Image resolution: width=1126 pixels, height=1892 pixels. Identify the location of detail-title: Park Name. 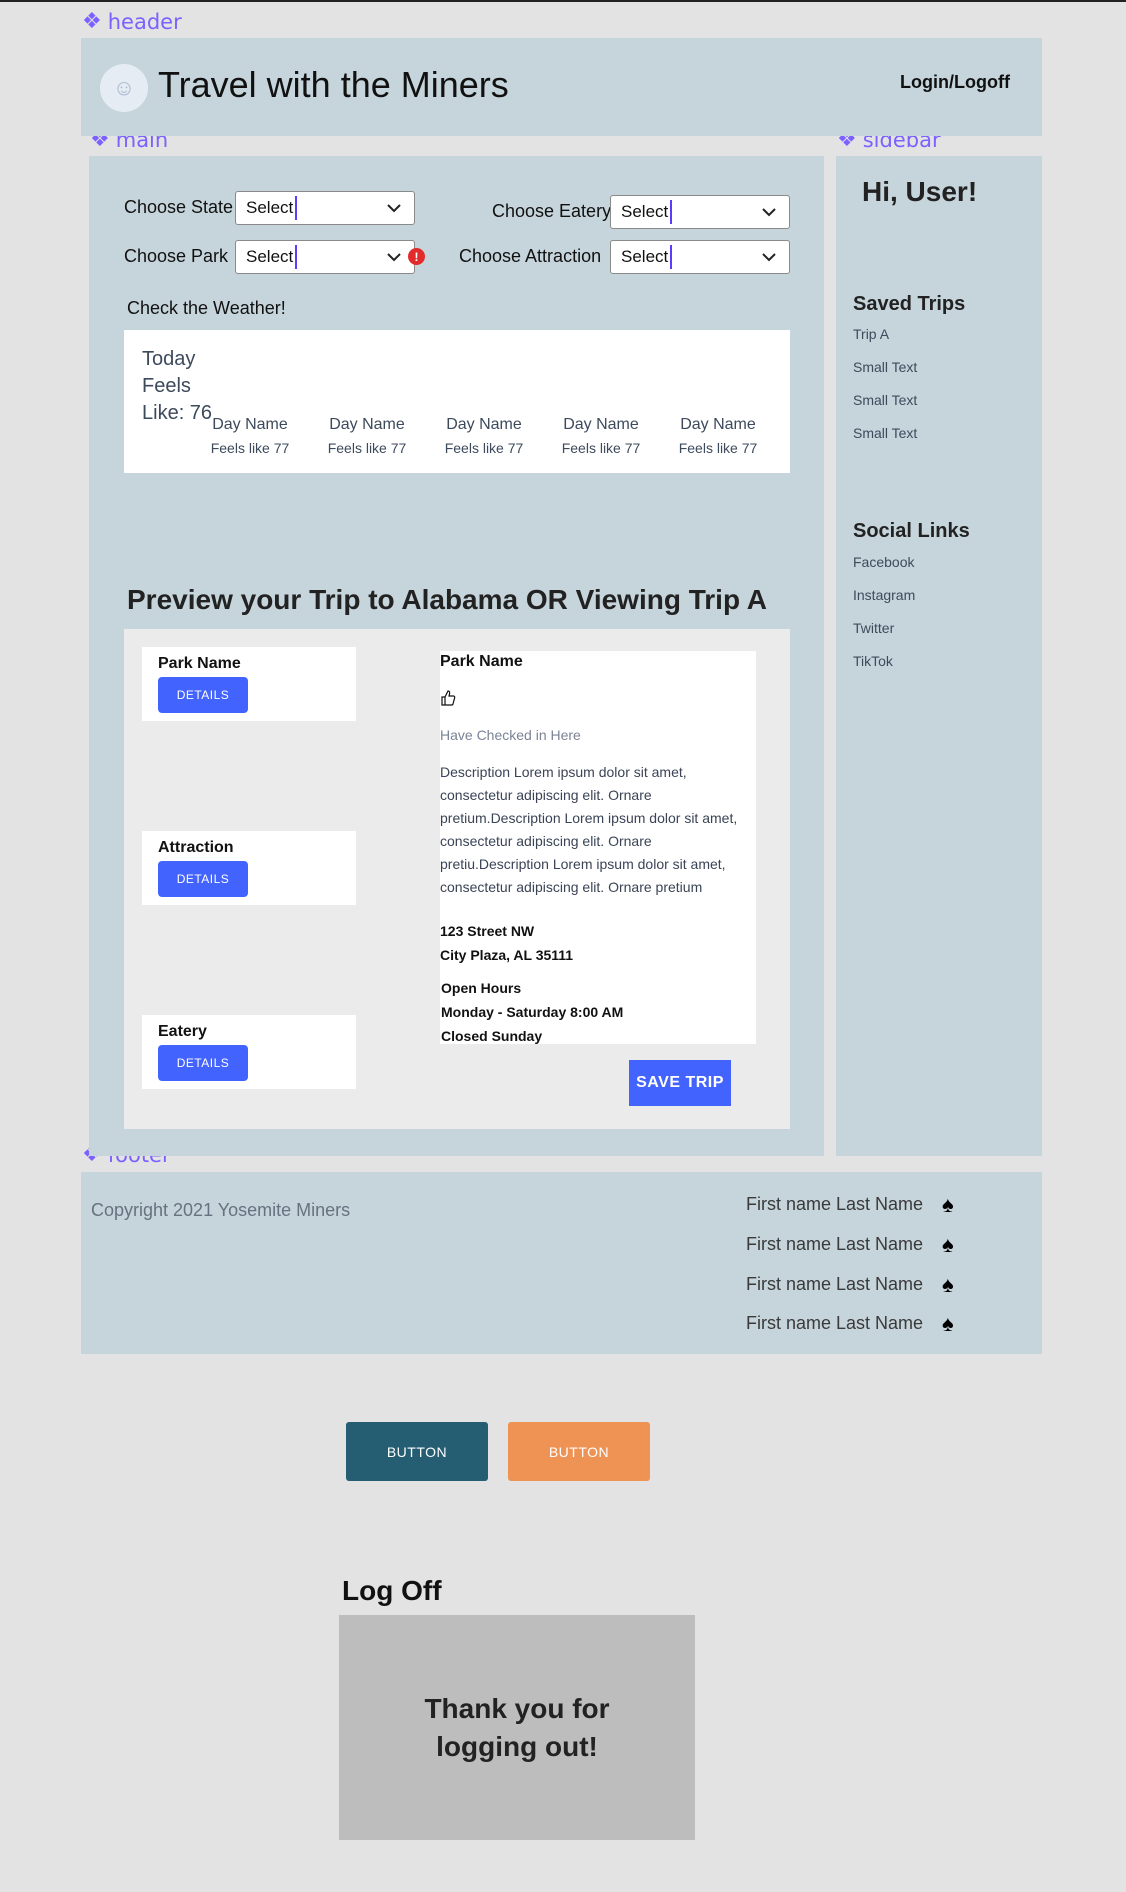
(481, 661).